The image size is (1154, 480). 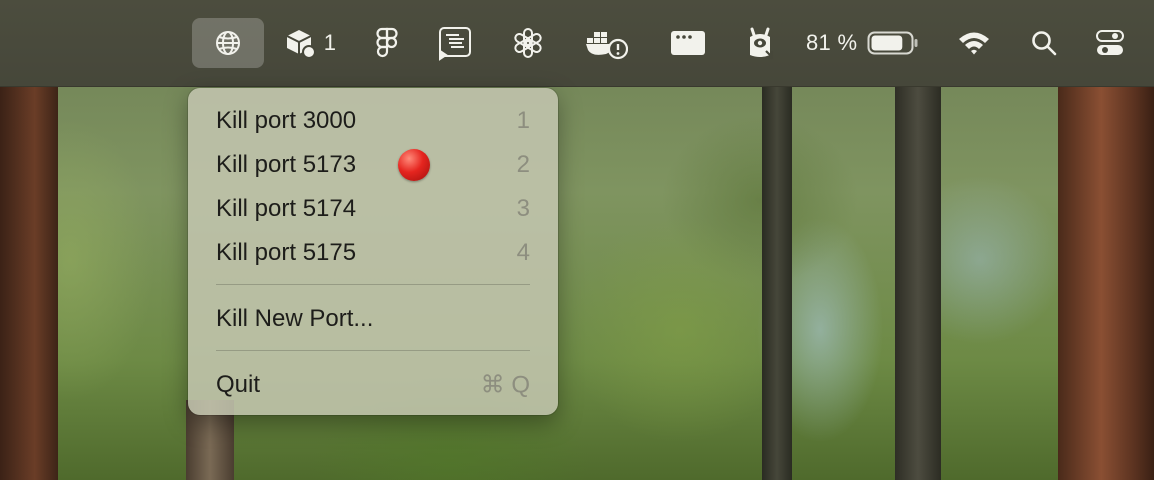 I want to click on menu-item-shortcut: ⌘ Q, so click(x=505, y=385).